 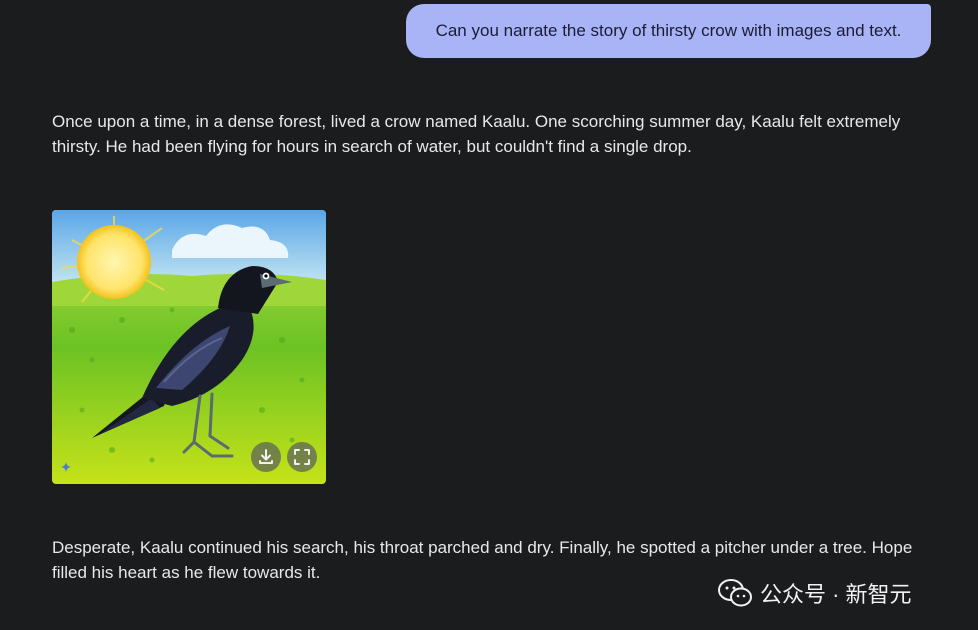 I want to click on download-icon, so click(x=266, y=456).